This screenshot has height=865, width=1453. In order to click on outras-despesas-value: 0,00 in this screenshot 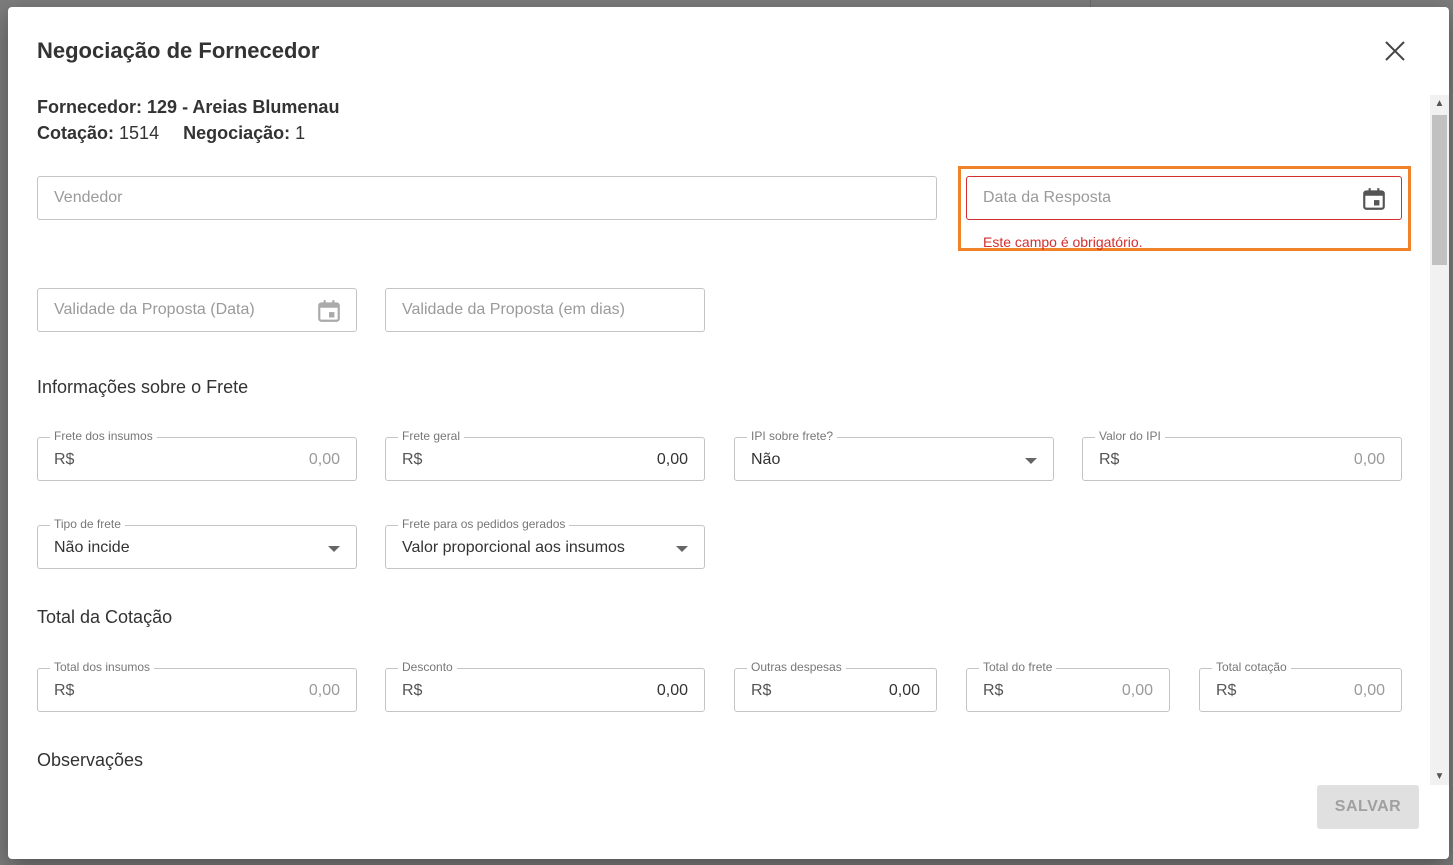, I will do `click(904, 690)`.